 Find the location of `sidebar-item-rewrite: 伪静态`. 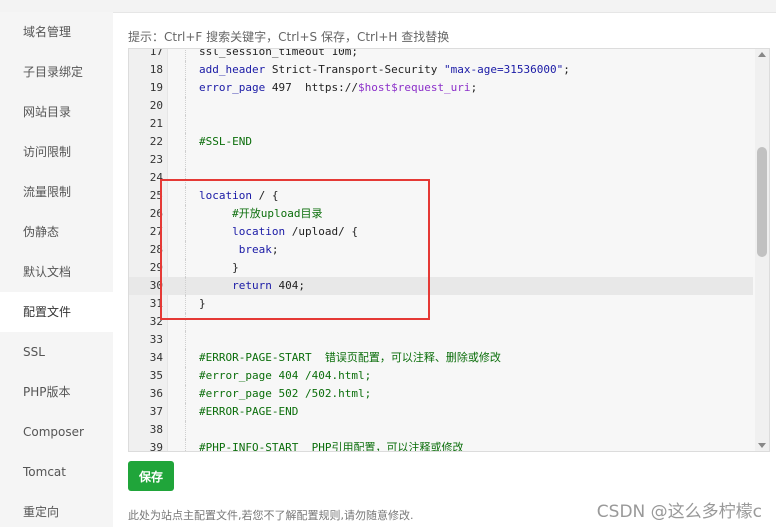

sidebar-item-rewrite: 伪静态 is located at coordinates (56, 232).